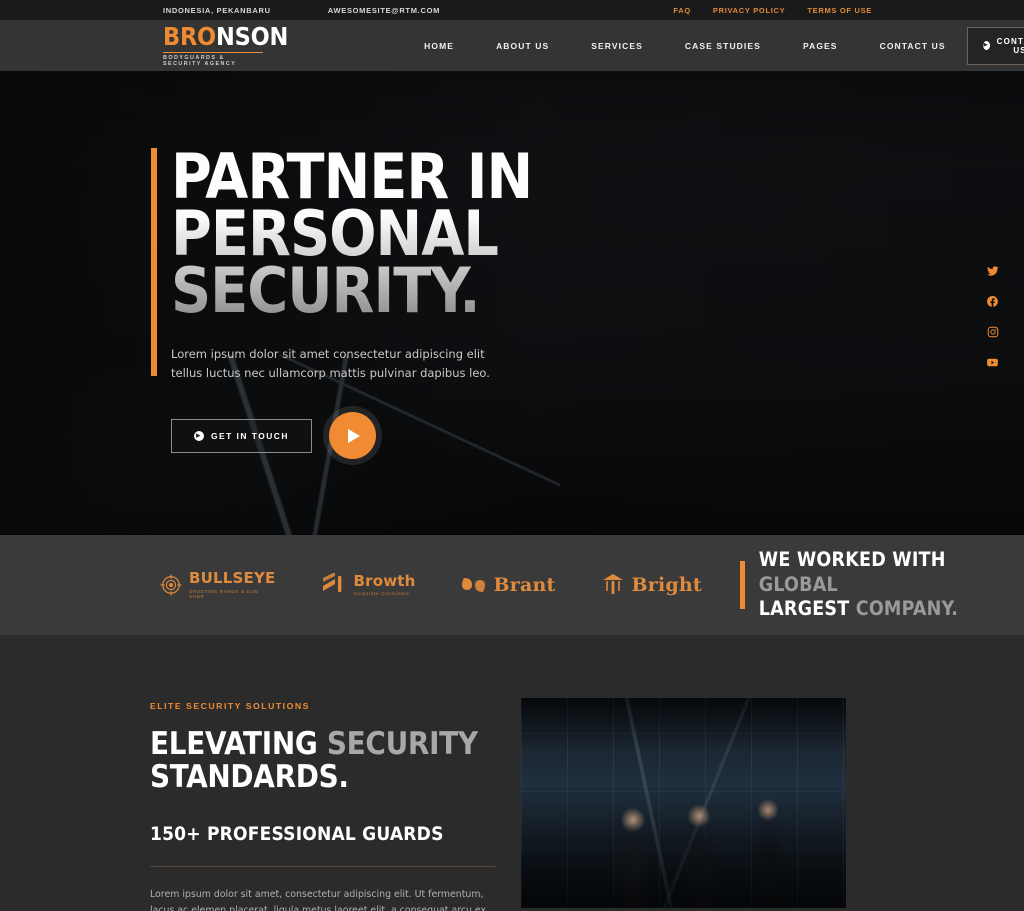  What do you see at coordinates (666, 584) in the screenshot?
I see `partner-name: Bright` at bounding box center [666, 584].